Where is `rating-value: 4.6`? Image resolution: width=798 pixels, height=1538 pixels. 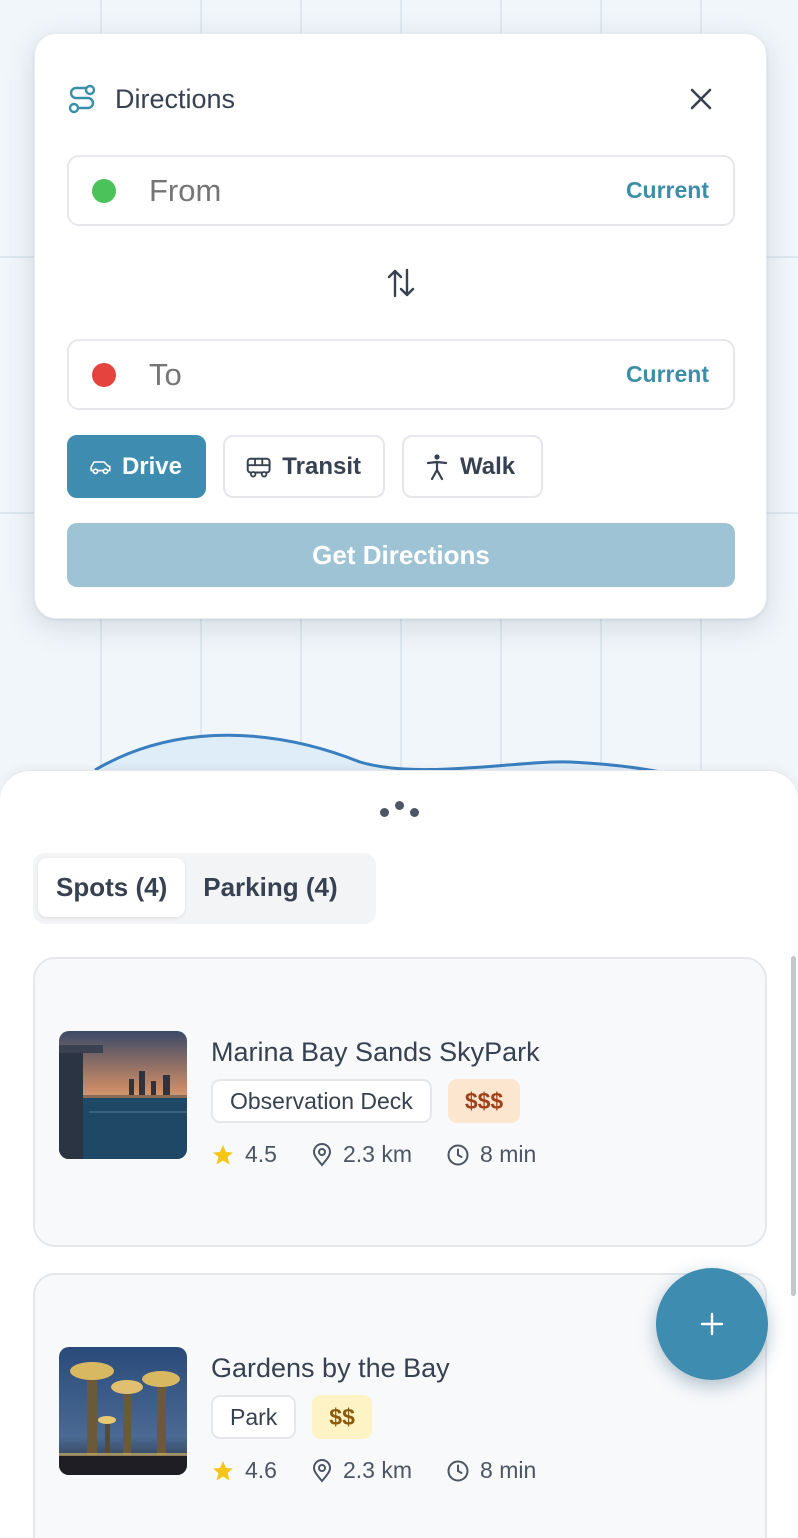
rating-value: 4.6 is located at coordinates (261, 1470).